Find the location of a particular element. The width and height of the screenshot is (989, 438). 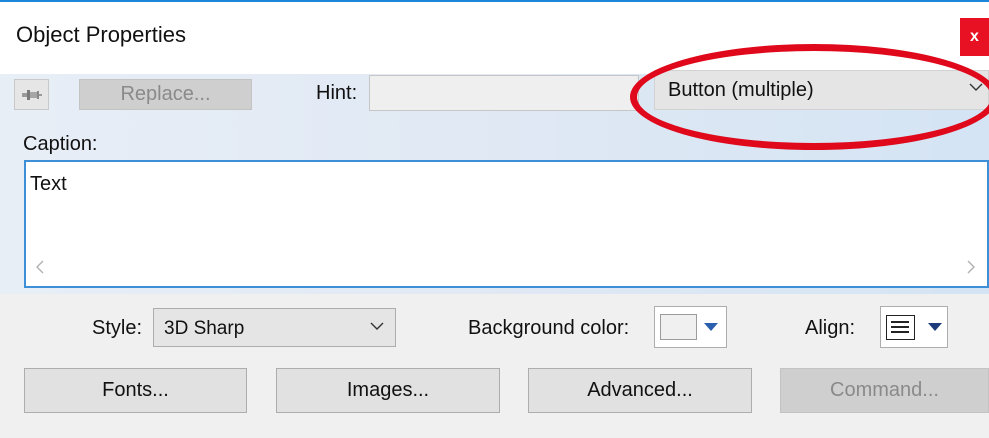

scroll-left-icon is located at coordinates (40, 267).